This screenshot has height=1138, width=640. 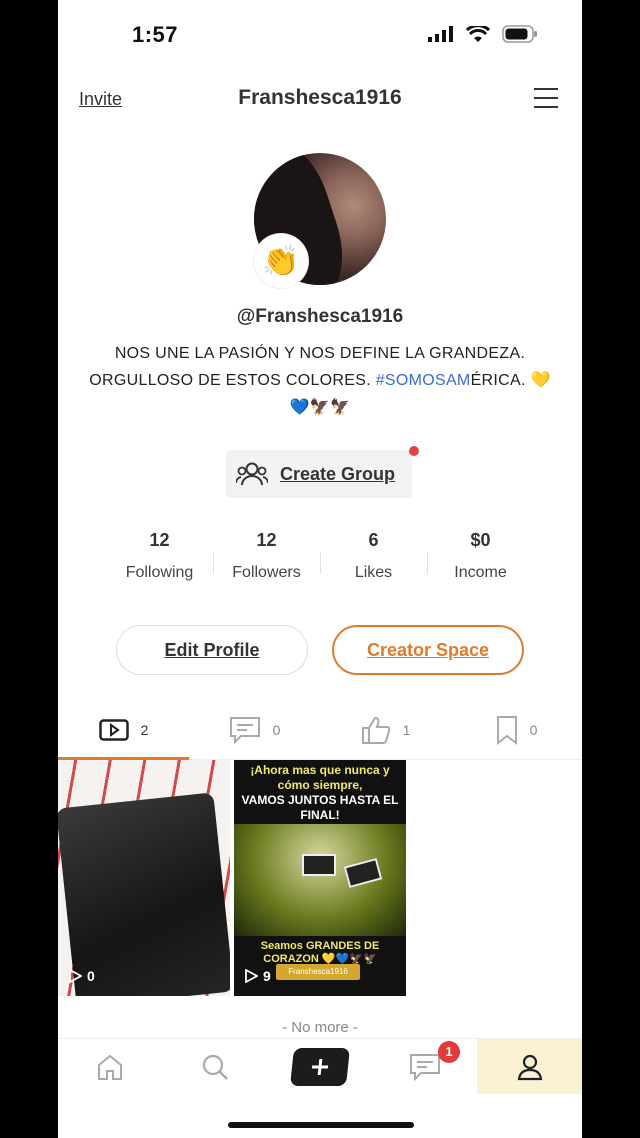 I want to click on profile-icon, so click(x=529, y=1067).